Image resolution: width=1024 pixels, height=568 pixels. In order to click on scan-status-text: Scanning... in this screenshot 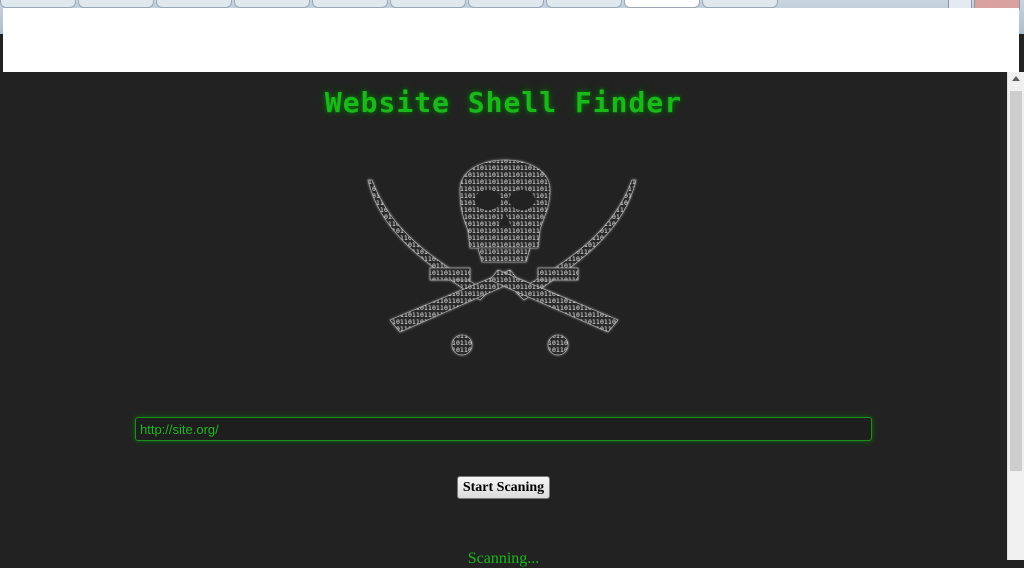, I will do `click(503, 558)`.